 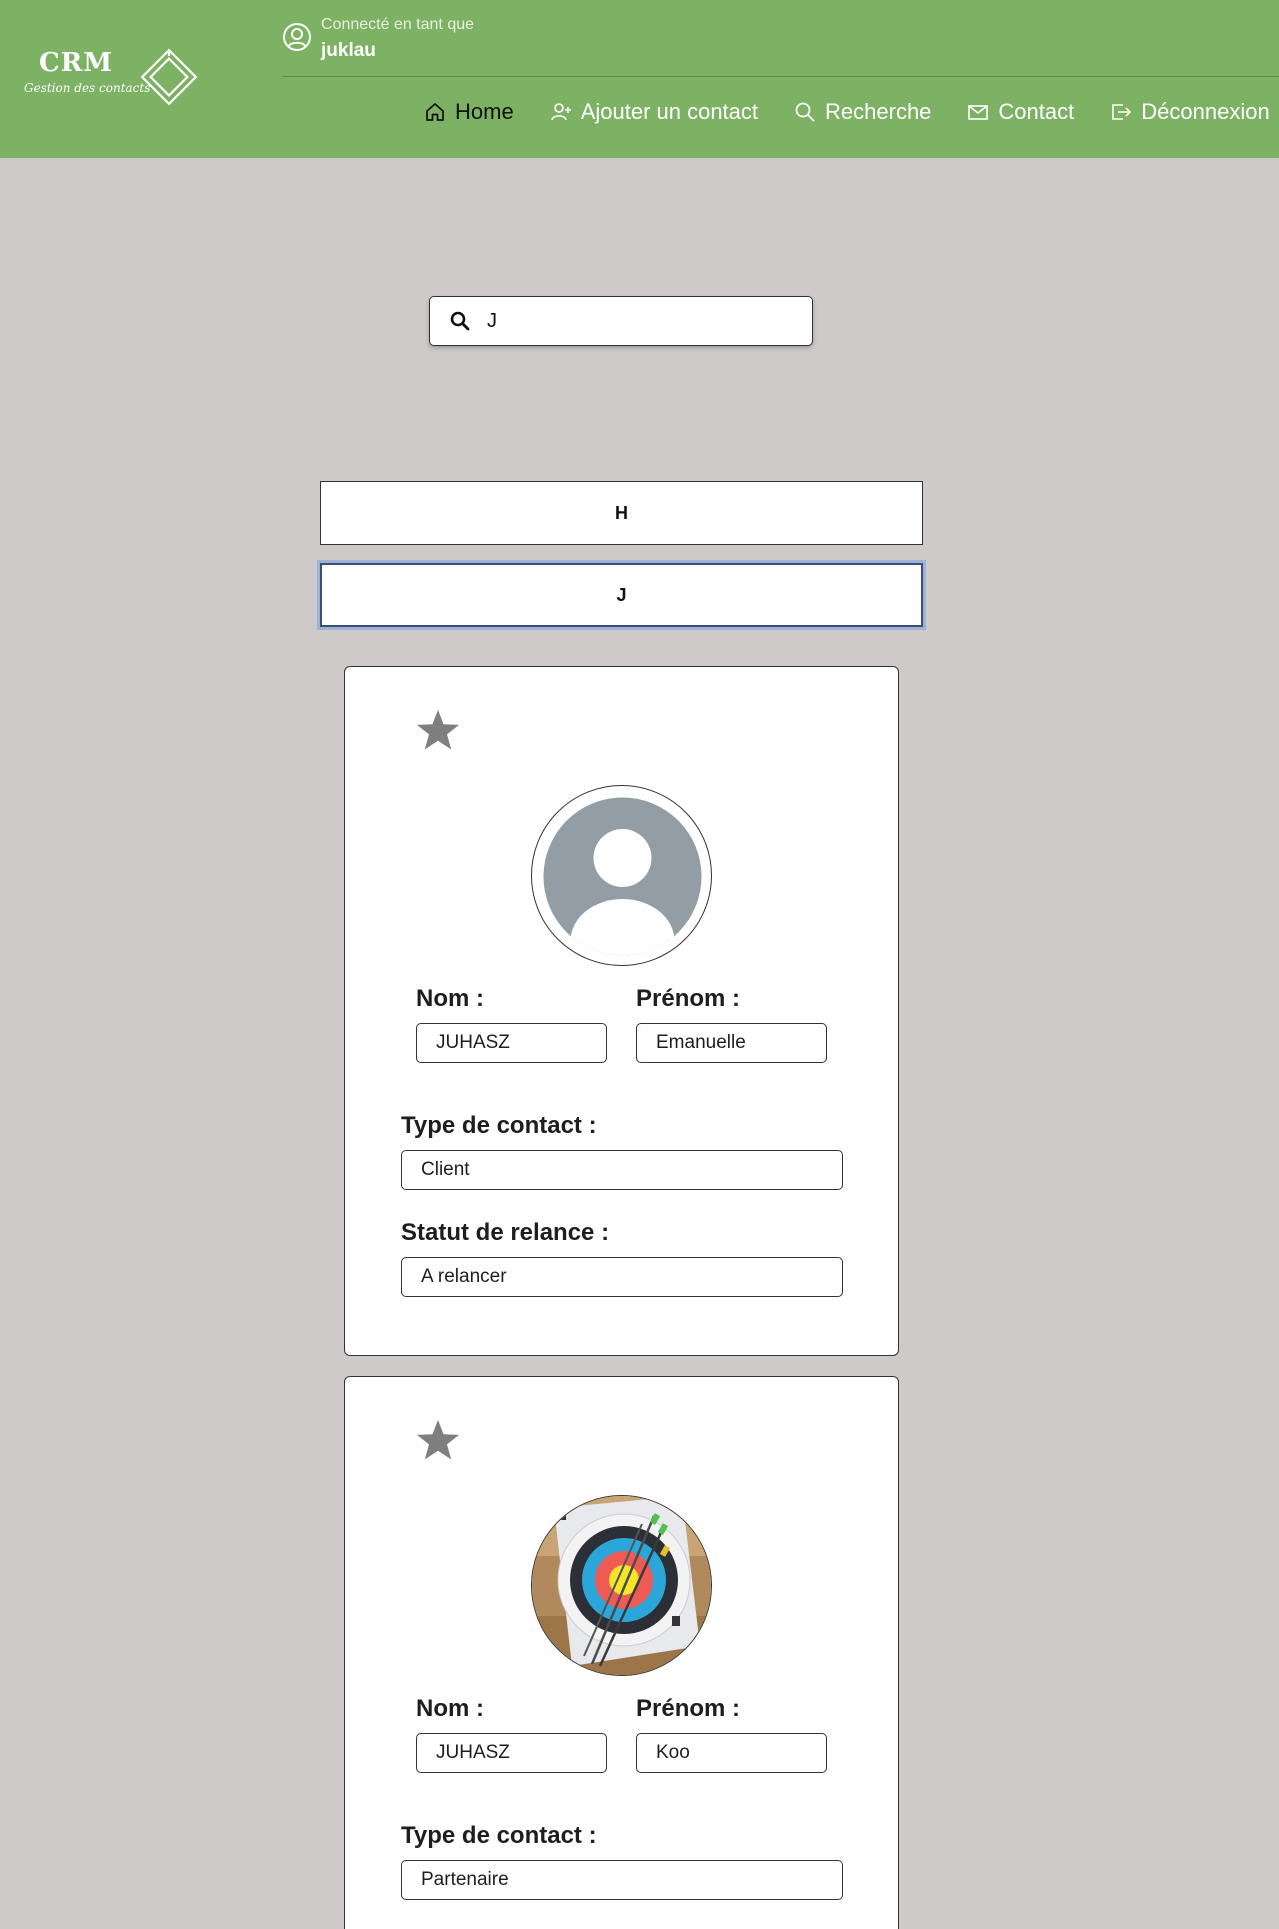 What do you see at coordinates (1122, 112) in the screenshot?
I see `logout-icon` at bounding box center [1122, 112].